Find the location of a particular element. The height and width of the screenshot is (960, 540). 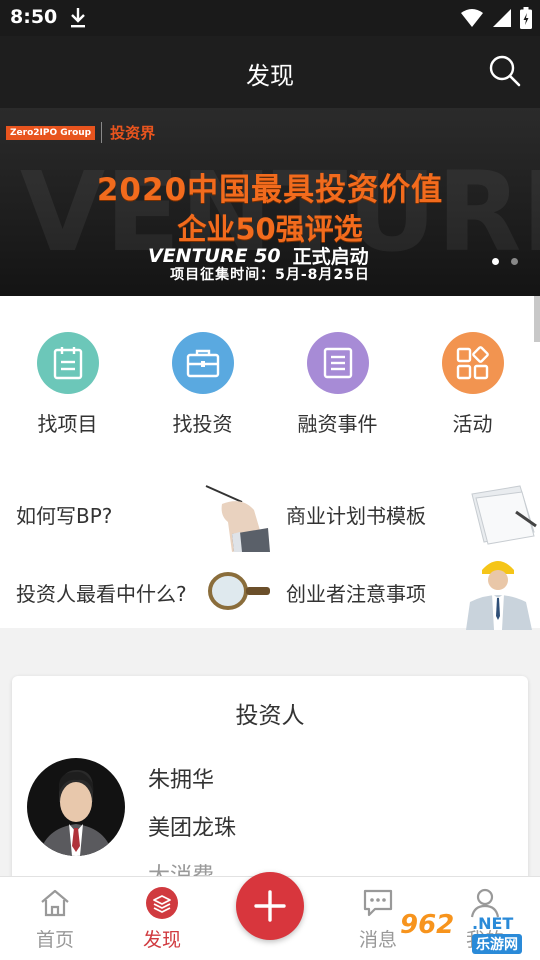

nav-find-investment: 找投资 is located at coordinates (202, 384).